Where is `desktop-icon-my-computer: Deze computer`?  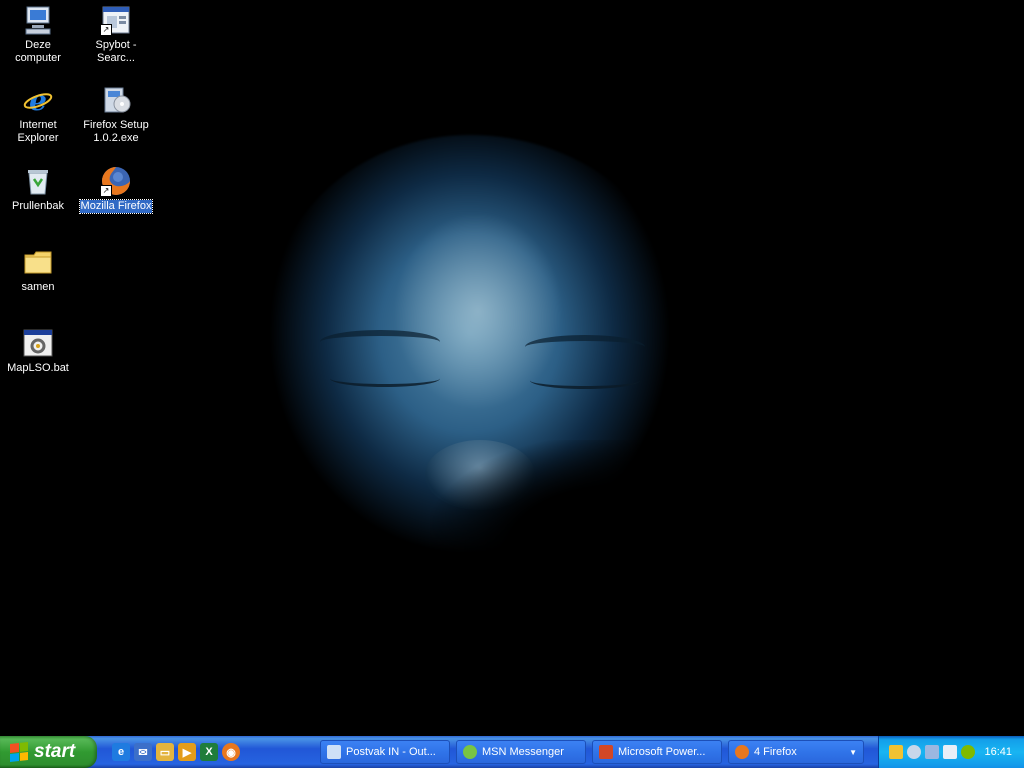
desktop-icon-my-computer: Deze computer is located at coordinates (38, 34).